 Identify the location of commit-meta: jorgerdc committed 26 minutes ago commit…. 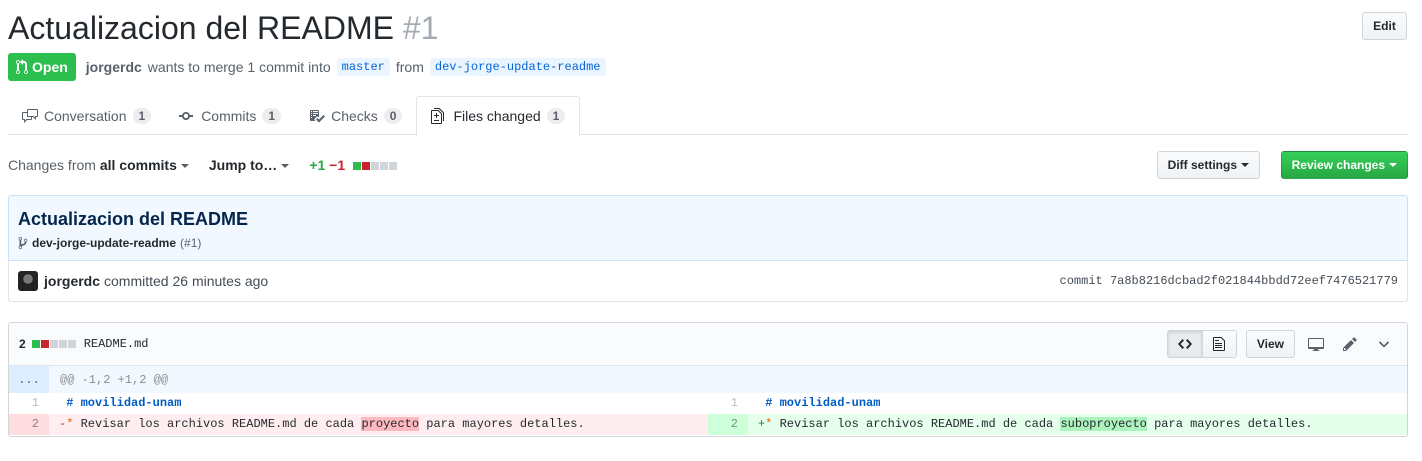
(708, 281).